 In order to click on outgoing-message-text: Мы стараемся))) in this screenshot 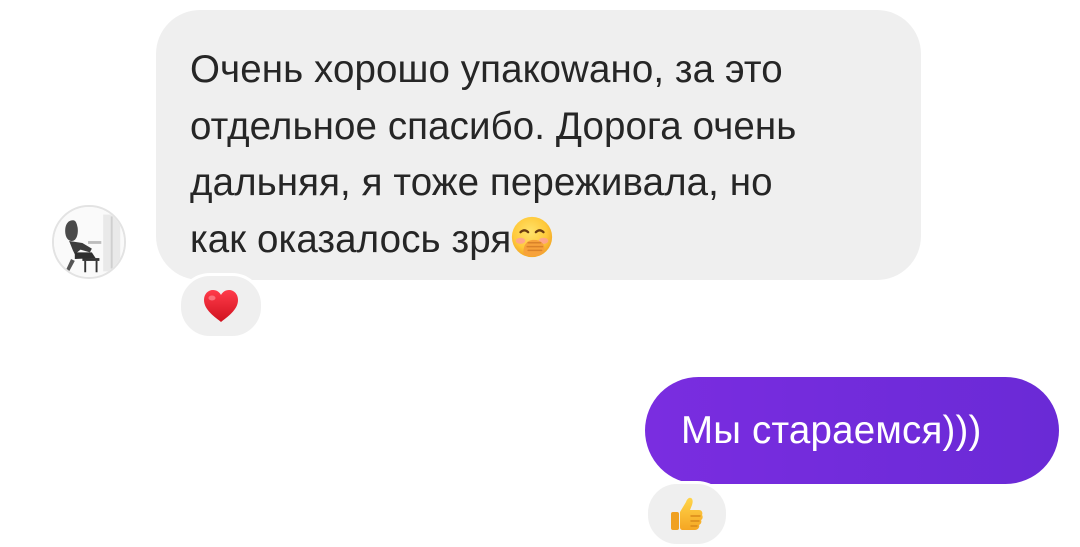, I will do `click(831, 430)`.